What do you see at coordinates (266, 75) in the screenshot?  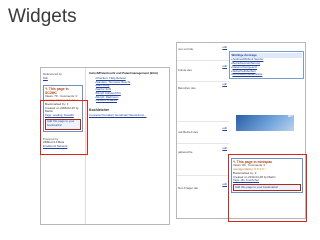 I see `panel-link: ACG-Beschreibensliste` at bounding box center [266, 75].